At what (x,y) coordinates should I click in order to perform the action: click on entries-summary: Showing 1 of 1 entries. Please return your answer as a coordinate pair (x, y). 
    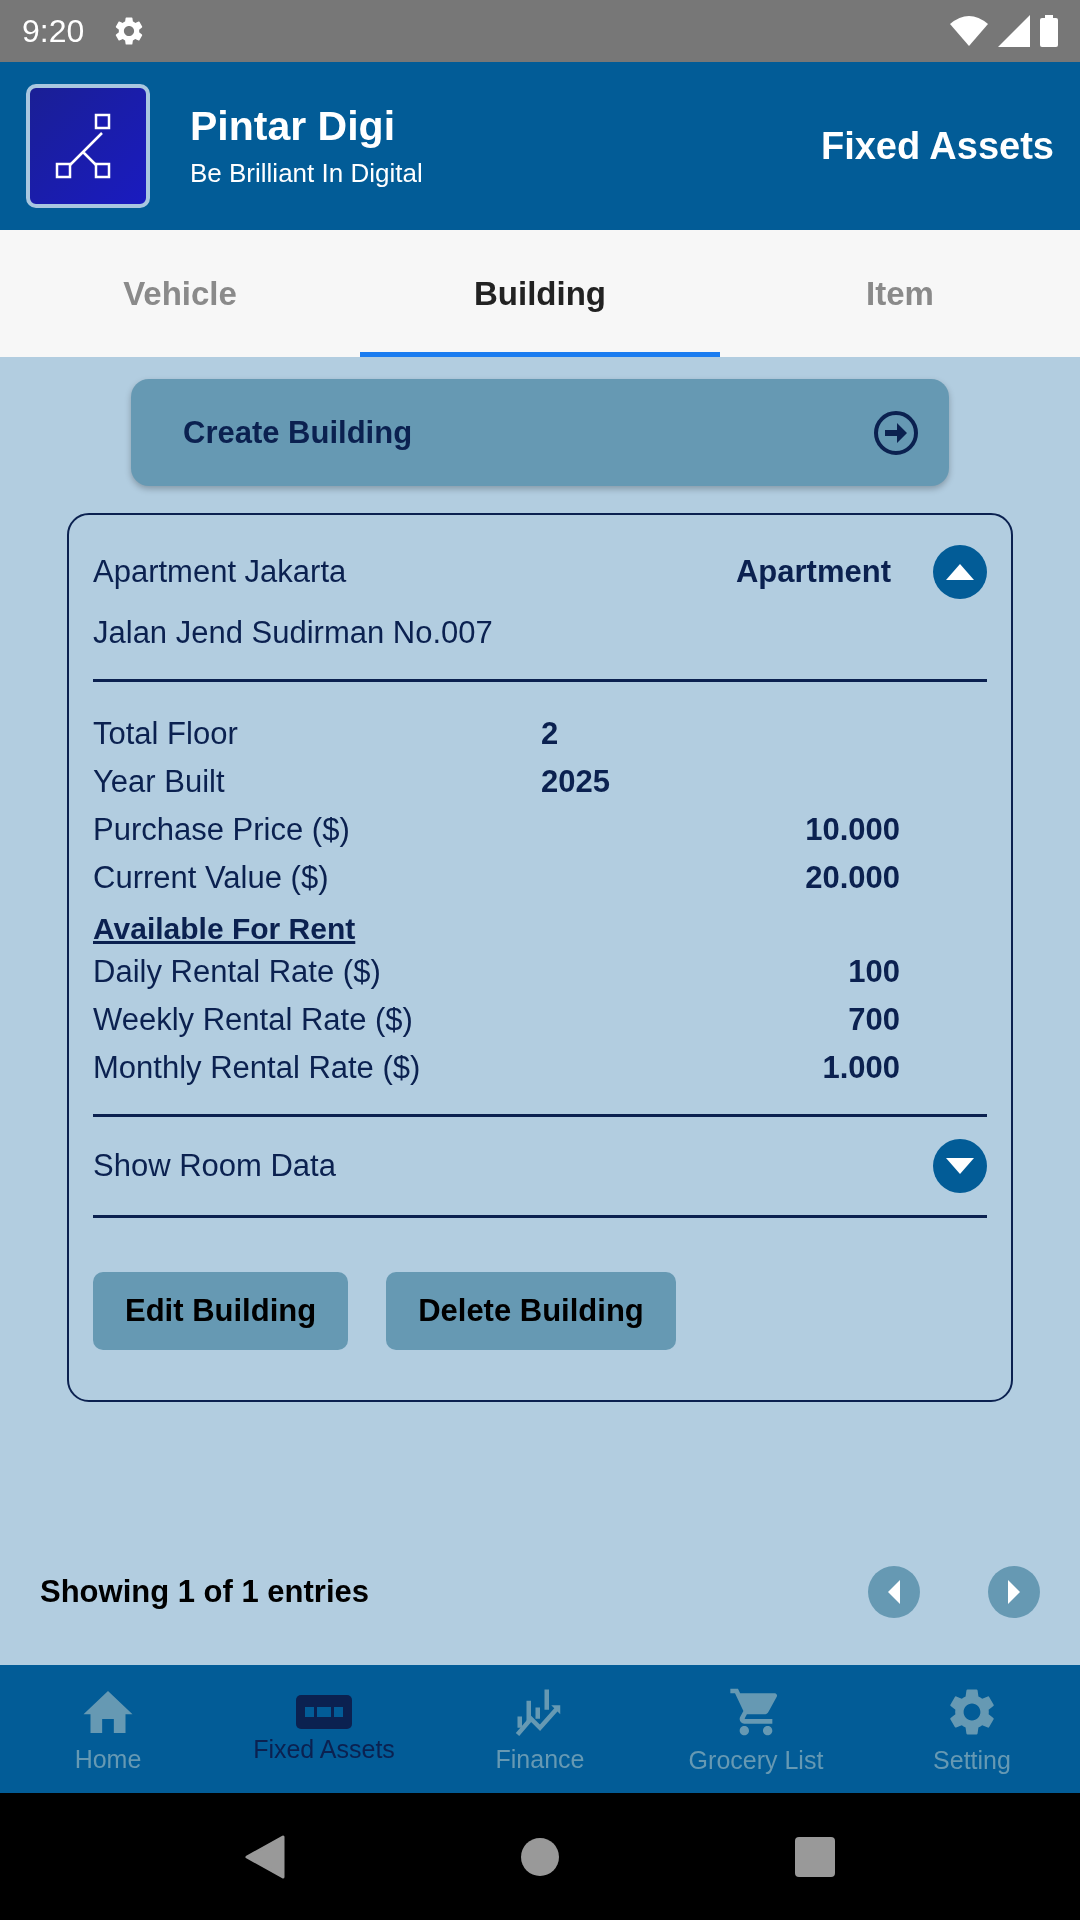
    Looking at the image, I should click on (205, 1592).